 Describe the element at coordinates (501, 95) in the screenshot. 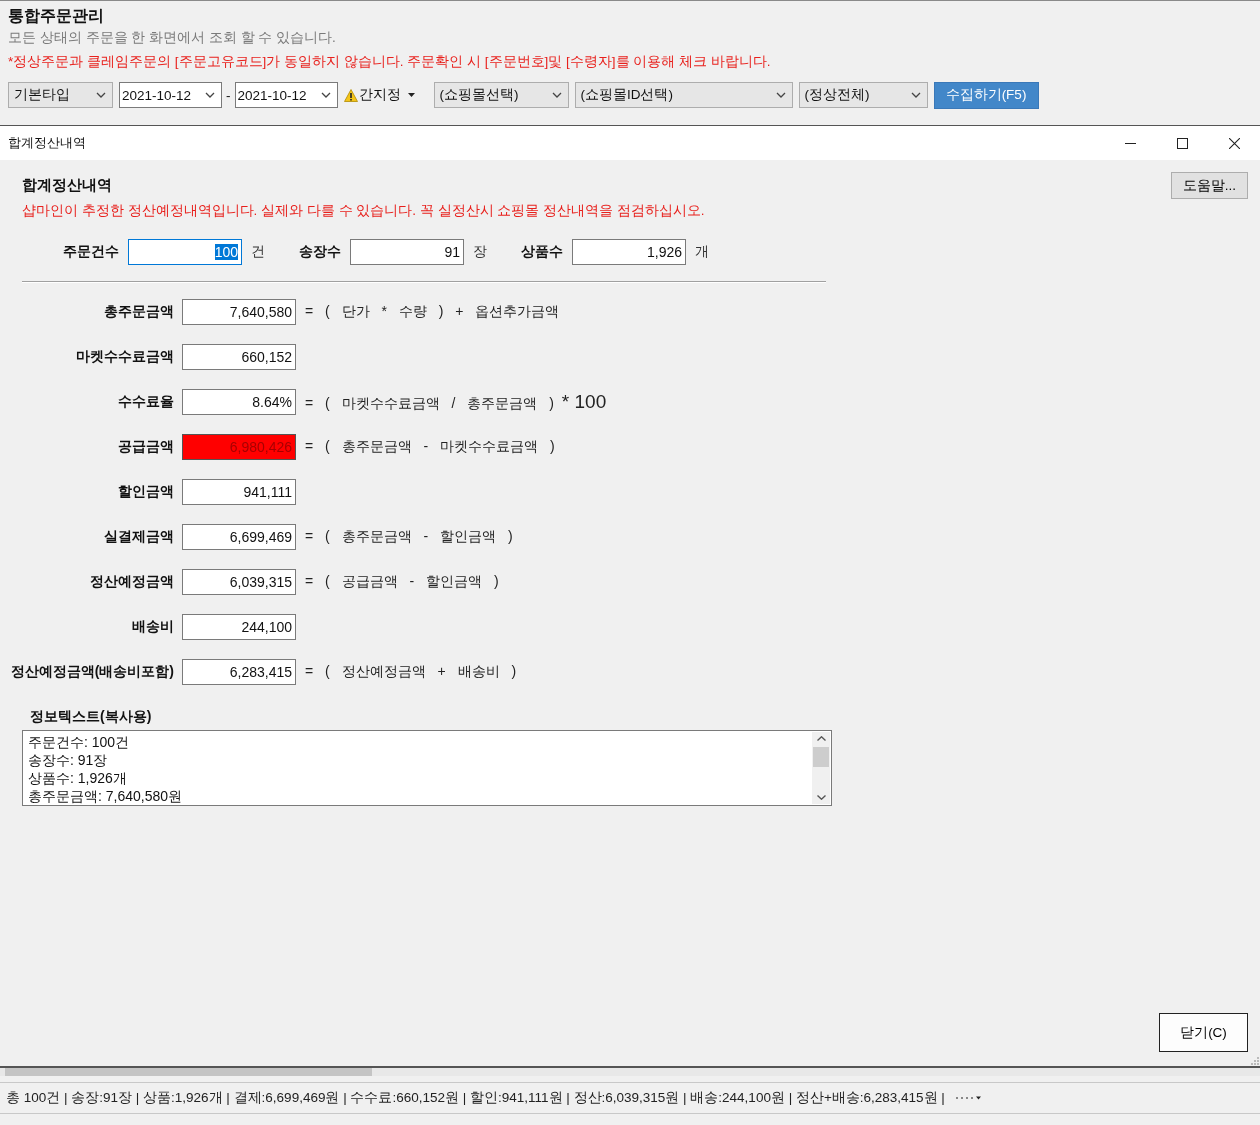

I see `dropdown: (쇼핑몰선택)` at that location.